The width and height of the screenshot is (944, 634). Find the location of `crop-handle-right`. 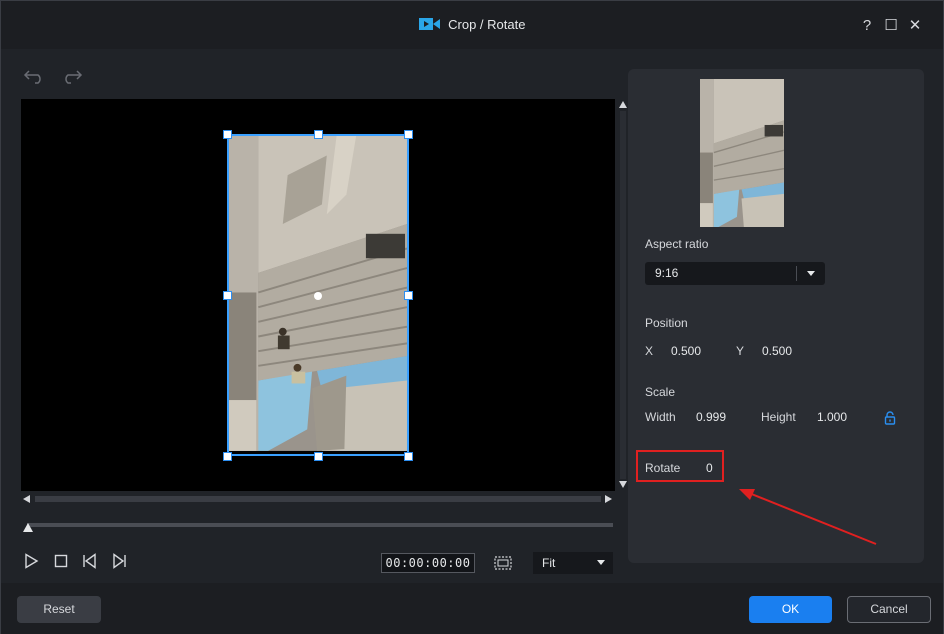

crop-handle-right is located at coordinates (408, 295).